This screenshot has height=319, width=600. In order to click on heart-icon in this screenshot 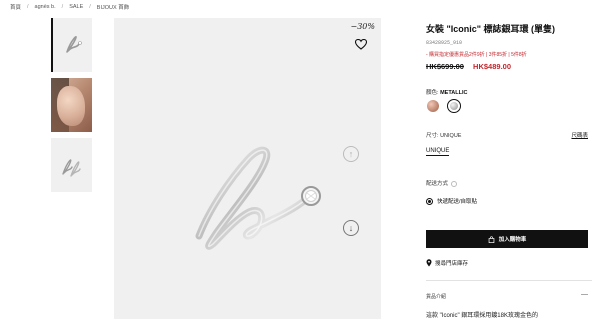, I will do `click(361, 44)`.